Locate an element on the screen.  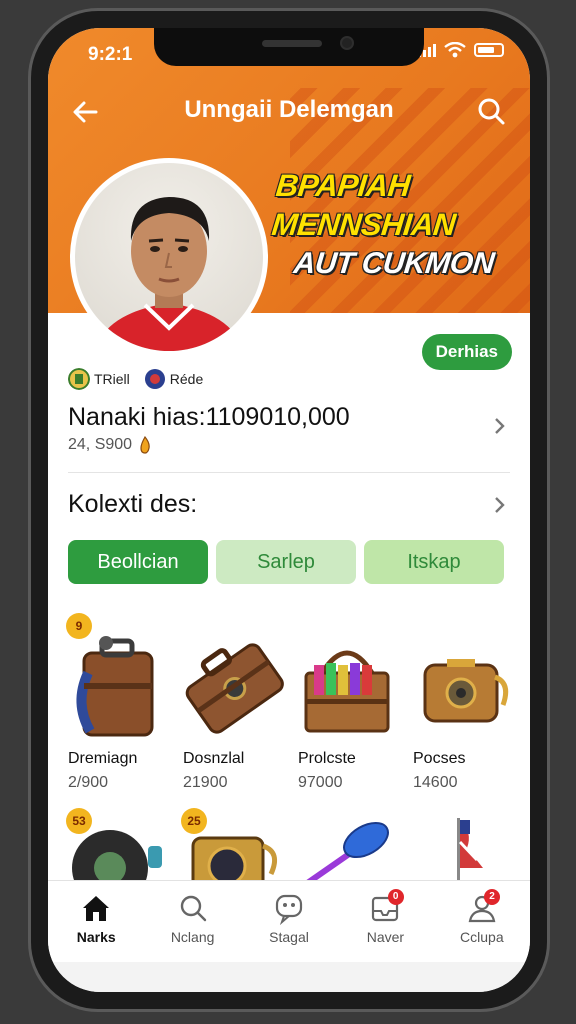
nav-item-chat: Stagal is located at coordinates (289, 921).